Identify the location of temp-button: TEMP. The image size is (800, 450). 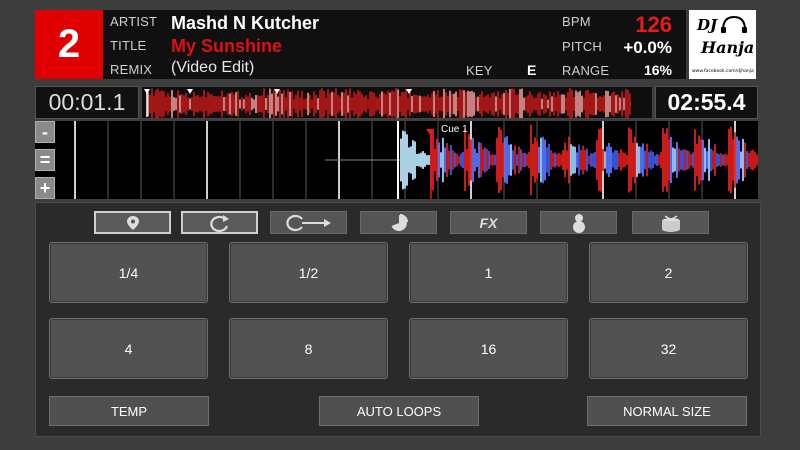
(129, 411).